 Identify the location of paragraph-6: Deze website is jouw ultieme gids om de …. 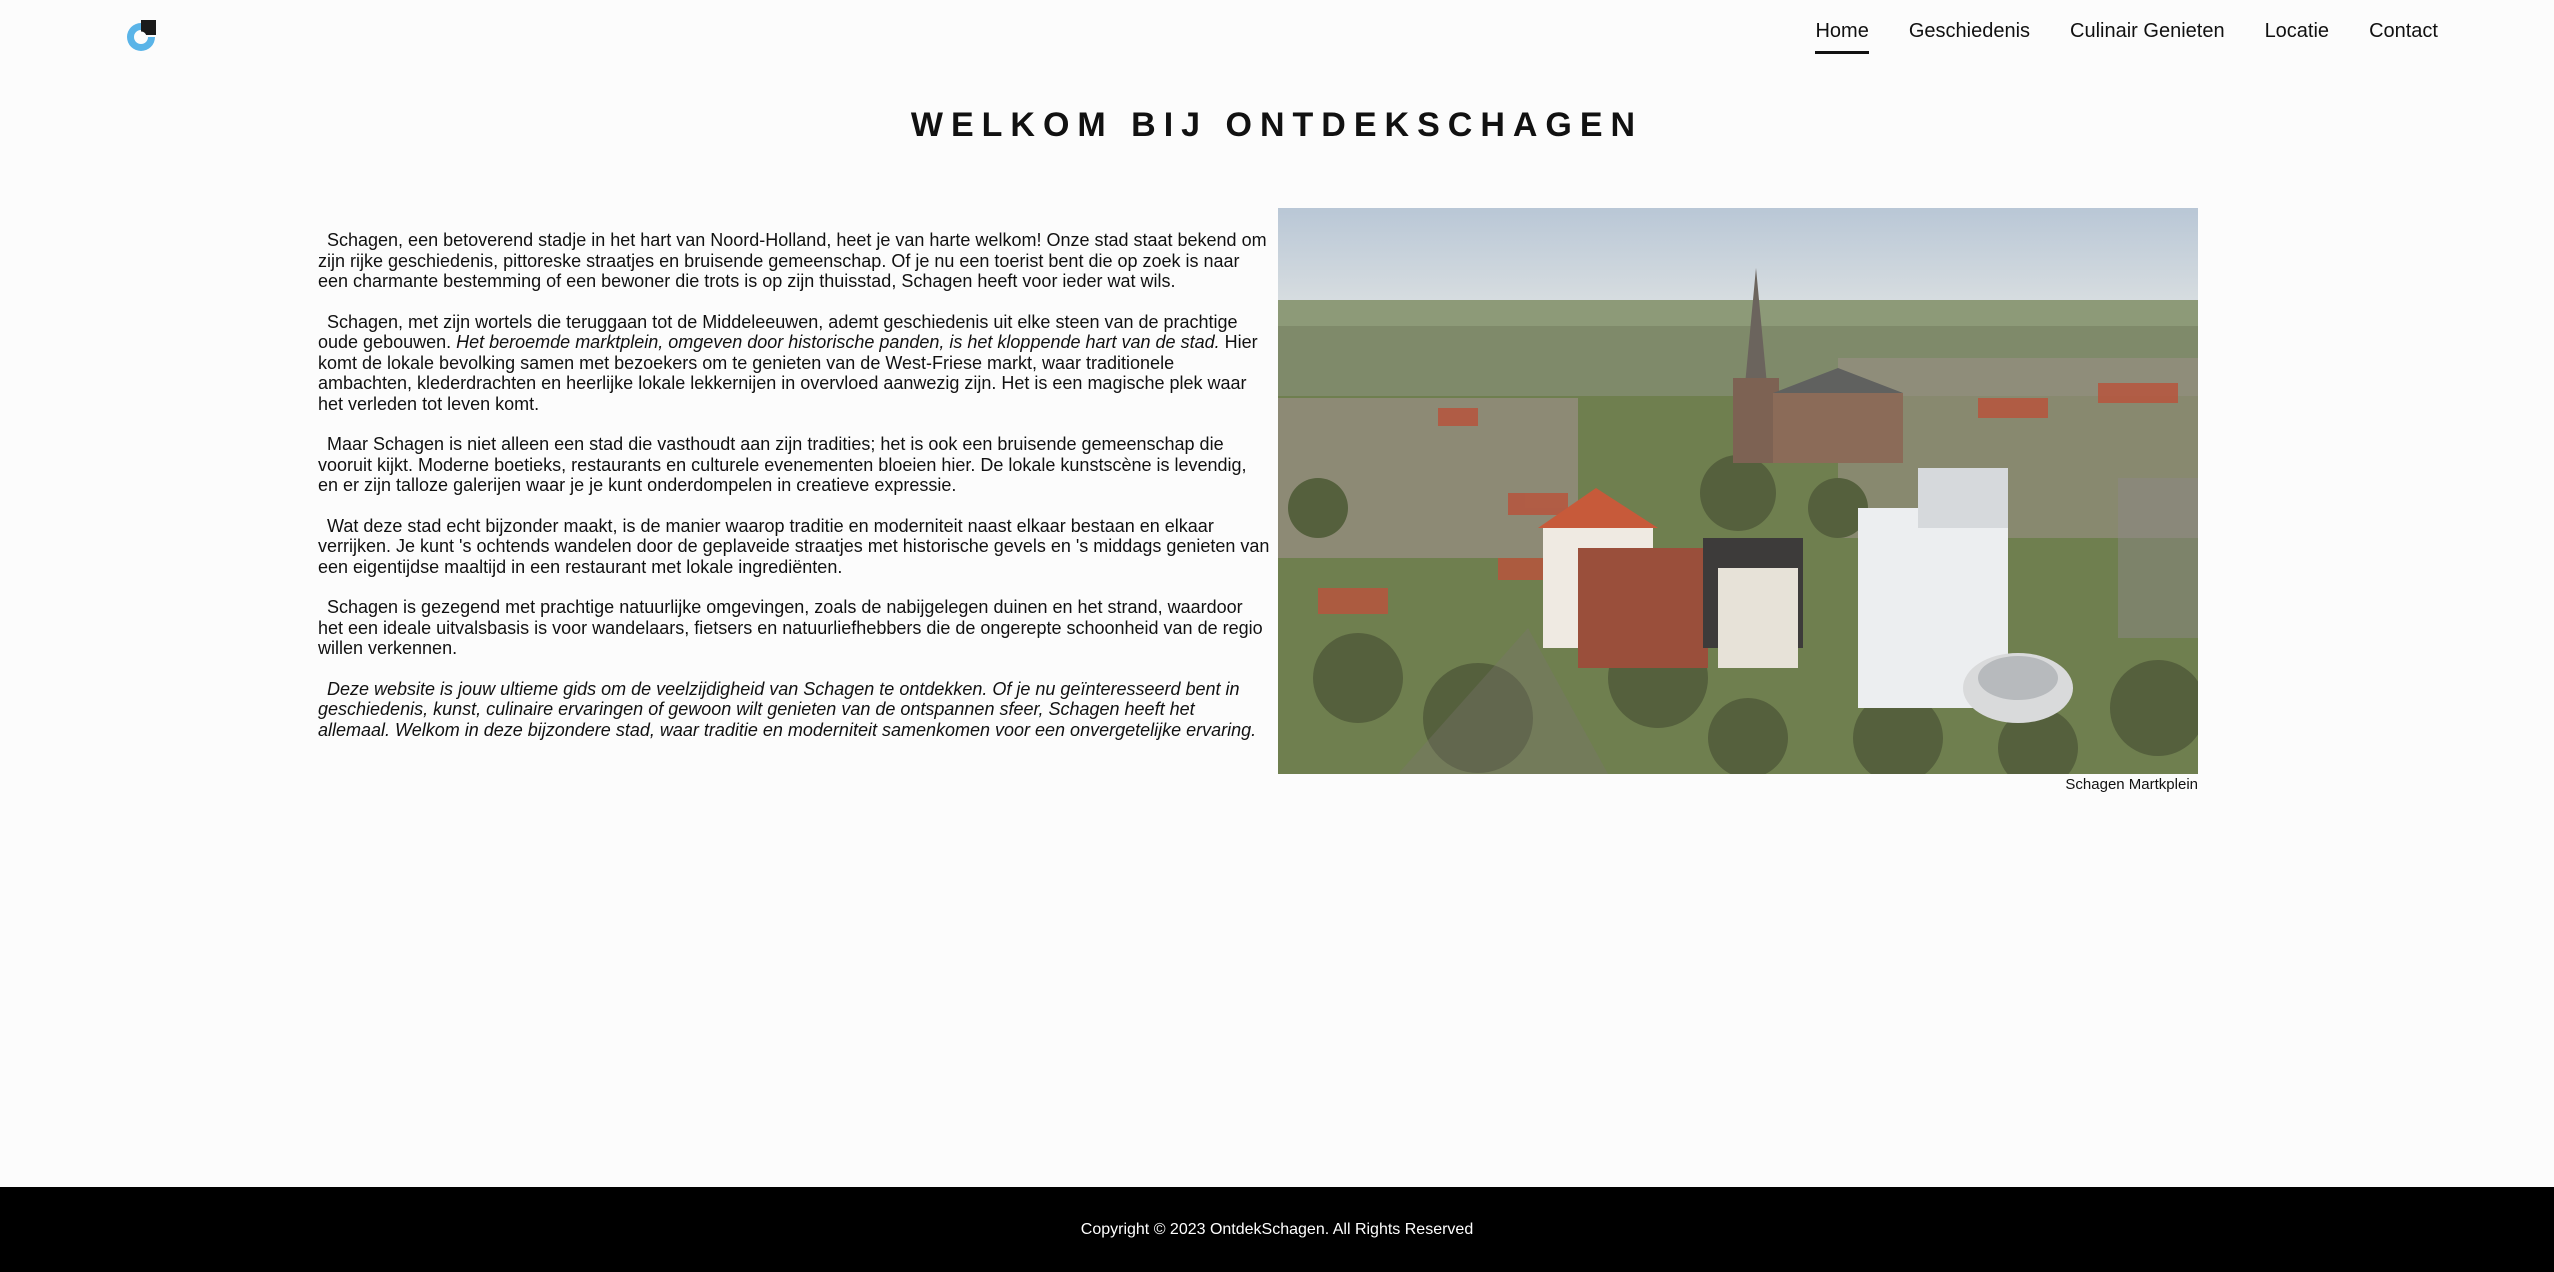
(794, 710).